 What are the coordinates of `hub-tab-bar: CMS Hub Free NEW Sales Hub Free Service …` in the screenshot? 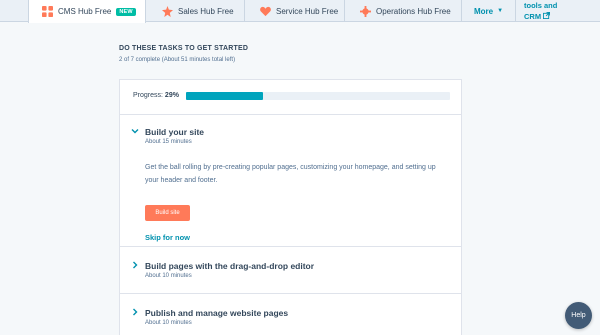 It's located at (300, 11).